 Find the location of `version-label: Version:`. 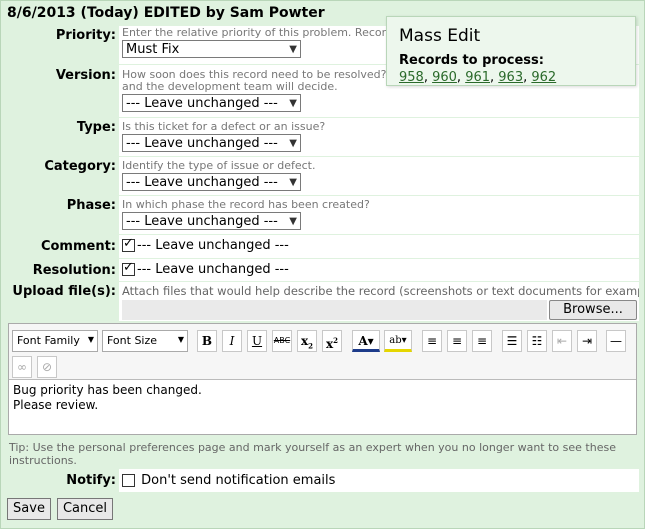

version-label: Version: is located at coordinates (63, 91).